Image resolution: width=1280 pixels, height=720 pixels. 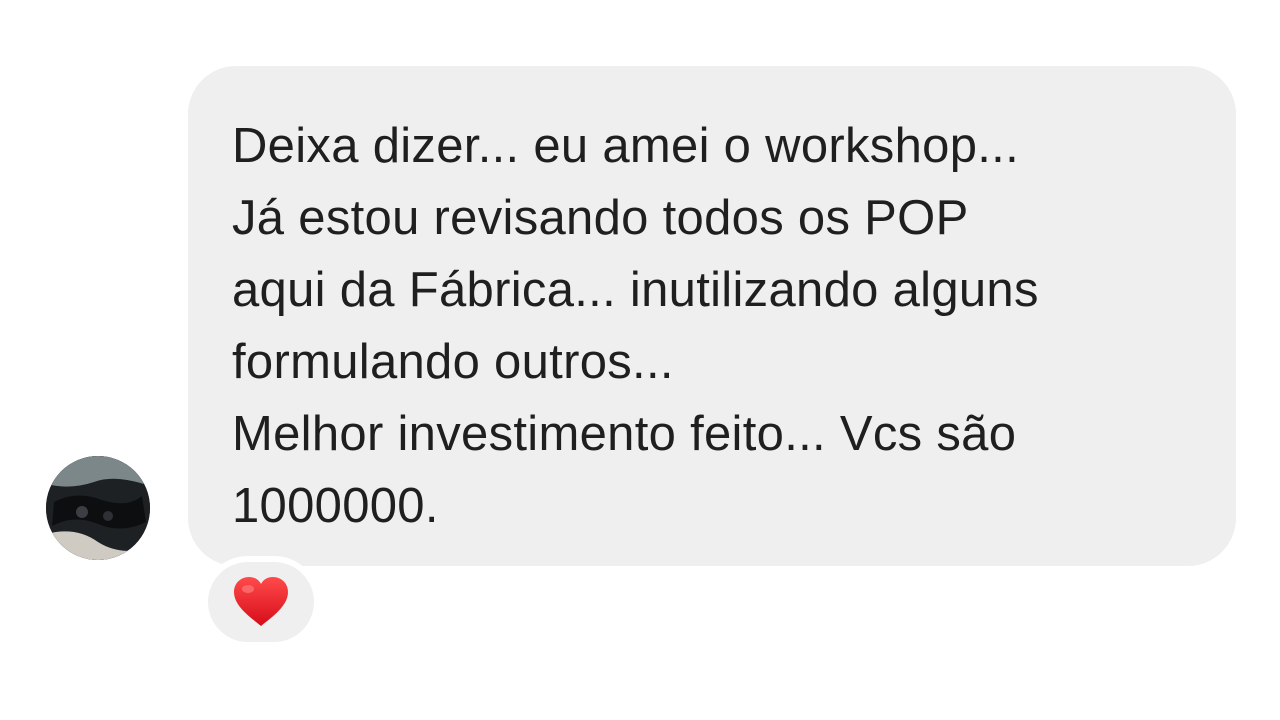 I want to click on avatar-photo, so click(x=98, y=508).